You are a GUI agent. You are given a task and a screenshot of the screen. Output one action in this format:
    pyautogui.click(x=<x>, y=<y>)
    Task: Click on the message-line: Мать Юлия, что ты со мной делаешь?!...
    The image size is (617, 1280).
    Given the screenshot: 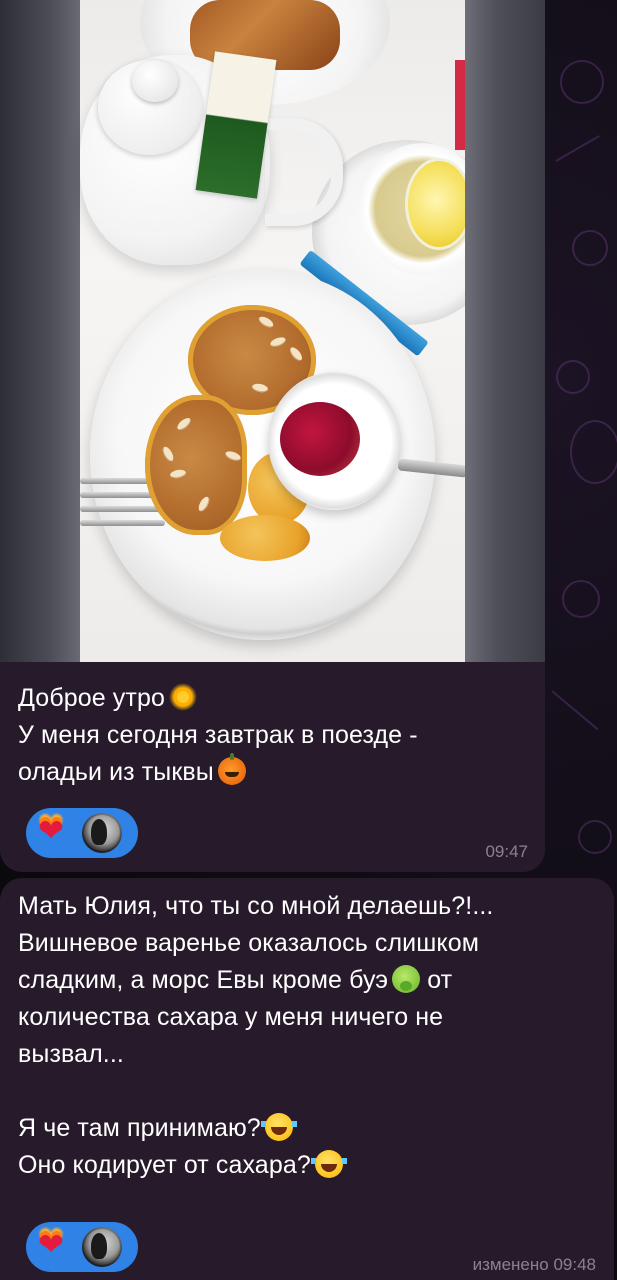 What is the action you would take?
    pyautogui.click(x=313, y=906)
    